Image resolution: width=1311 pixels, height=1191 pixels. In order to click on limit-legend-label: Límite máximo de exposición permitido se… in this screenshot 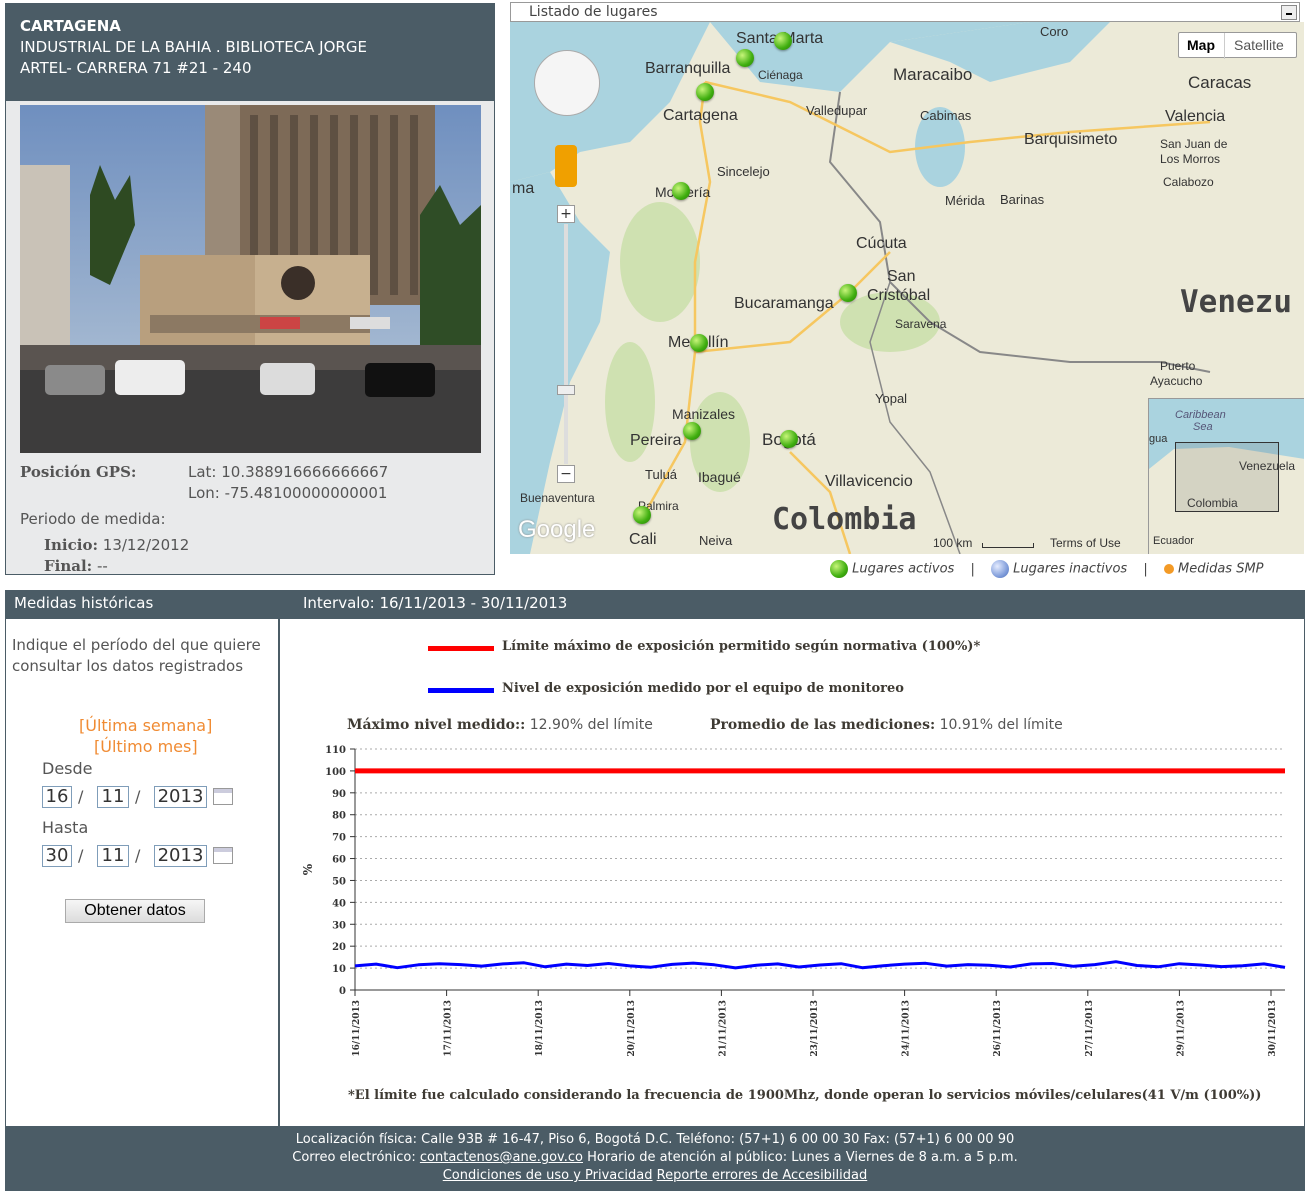, I will do `click(741, 646)`.